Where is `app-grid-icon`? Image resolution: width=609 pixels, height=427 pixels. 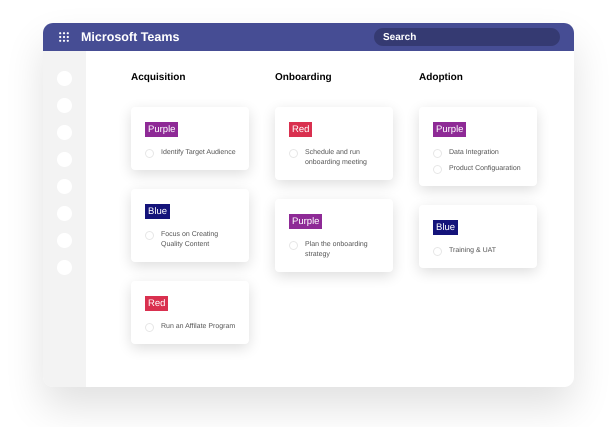 app-grid-icon is located at coordinates (64, 37).